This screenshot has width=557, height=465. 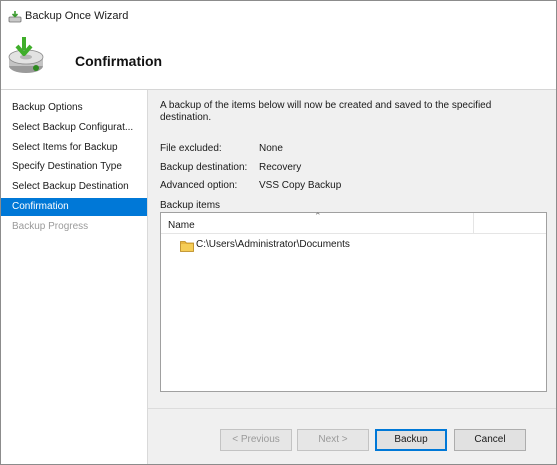 What do you see at coordinates (119, 61) in the screenshot?
I see `page-title: Confirmation` at bounding box center [119, 61].